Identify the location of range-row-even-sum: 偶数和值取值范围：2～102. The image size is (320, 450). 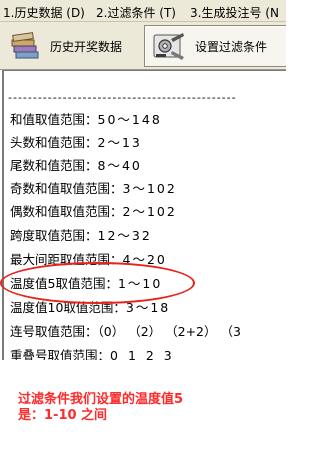
(93, 210).